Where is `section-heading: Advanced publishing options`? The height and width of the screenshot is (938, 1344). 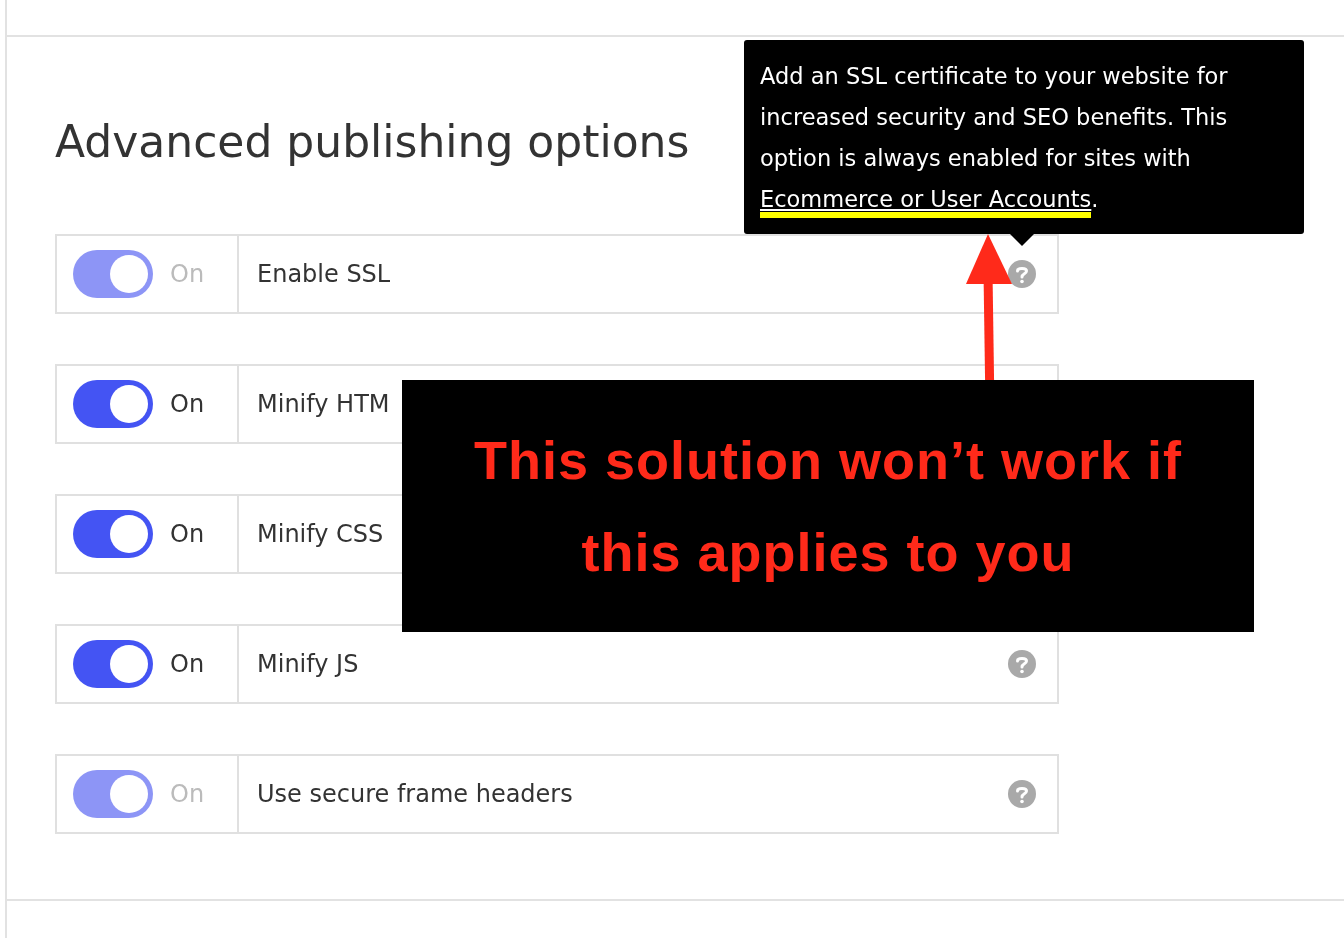
section-heading: Advanced publishing options is located at coordinates (372, 142).